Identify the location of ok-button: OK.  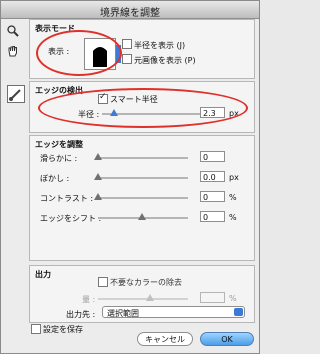
(227, 339).